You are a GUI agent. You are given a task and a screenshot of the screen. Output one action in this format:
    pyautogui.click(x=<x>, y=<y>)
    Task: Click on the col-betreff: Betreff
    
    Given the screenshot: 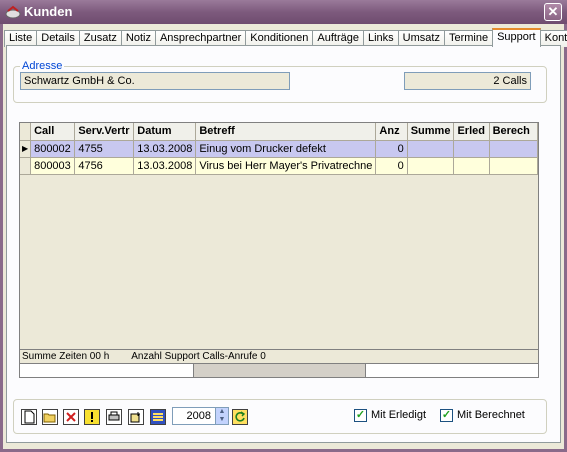 What is the action you would take?
    pyautogui.click(x=286, y=132)
    